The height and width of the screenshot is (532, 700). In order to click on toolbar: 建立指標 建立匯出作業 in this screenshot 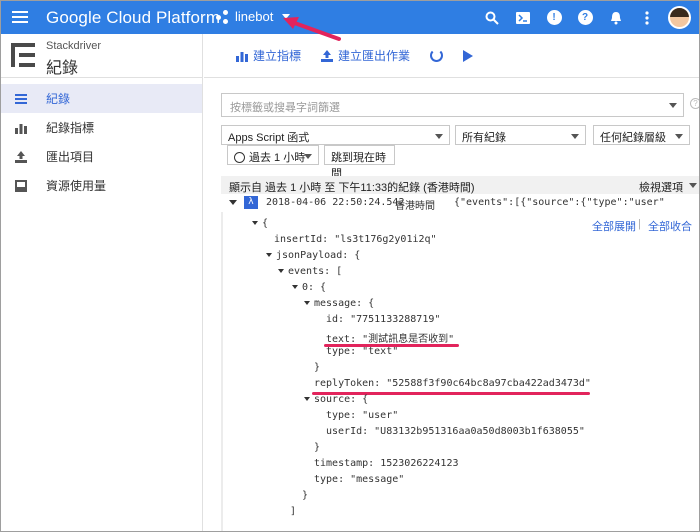, I will do `click(451, 56)`.